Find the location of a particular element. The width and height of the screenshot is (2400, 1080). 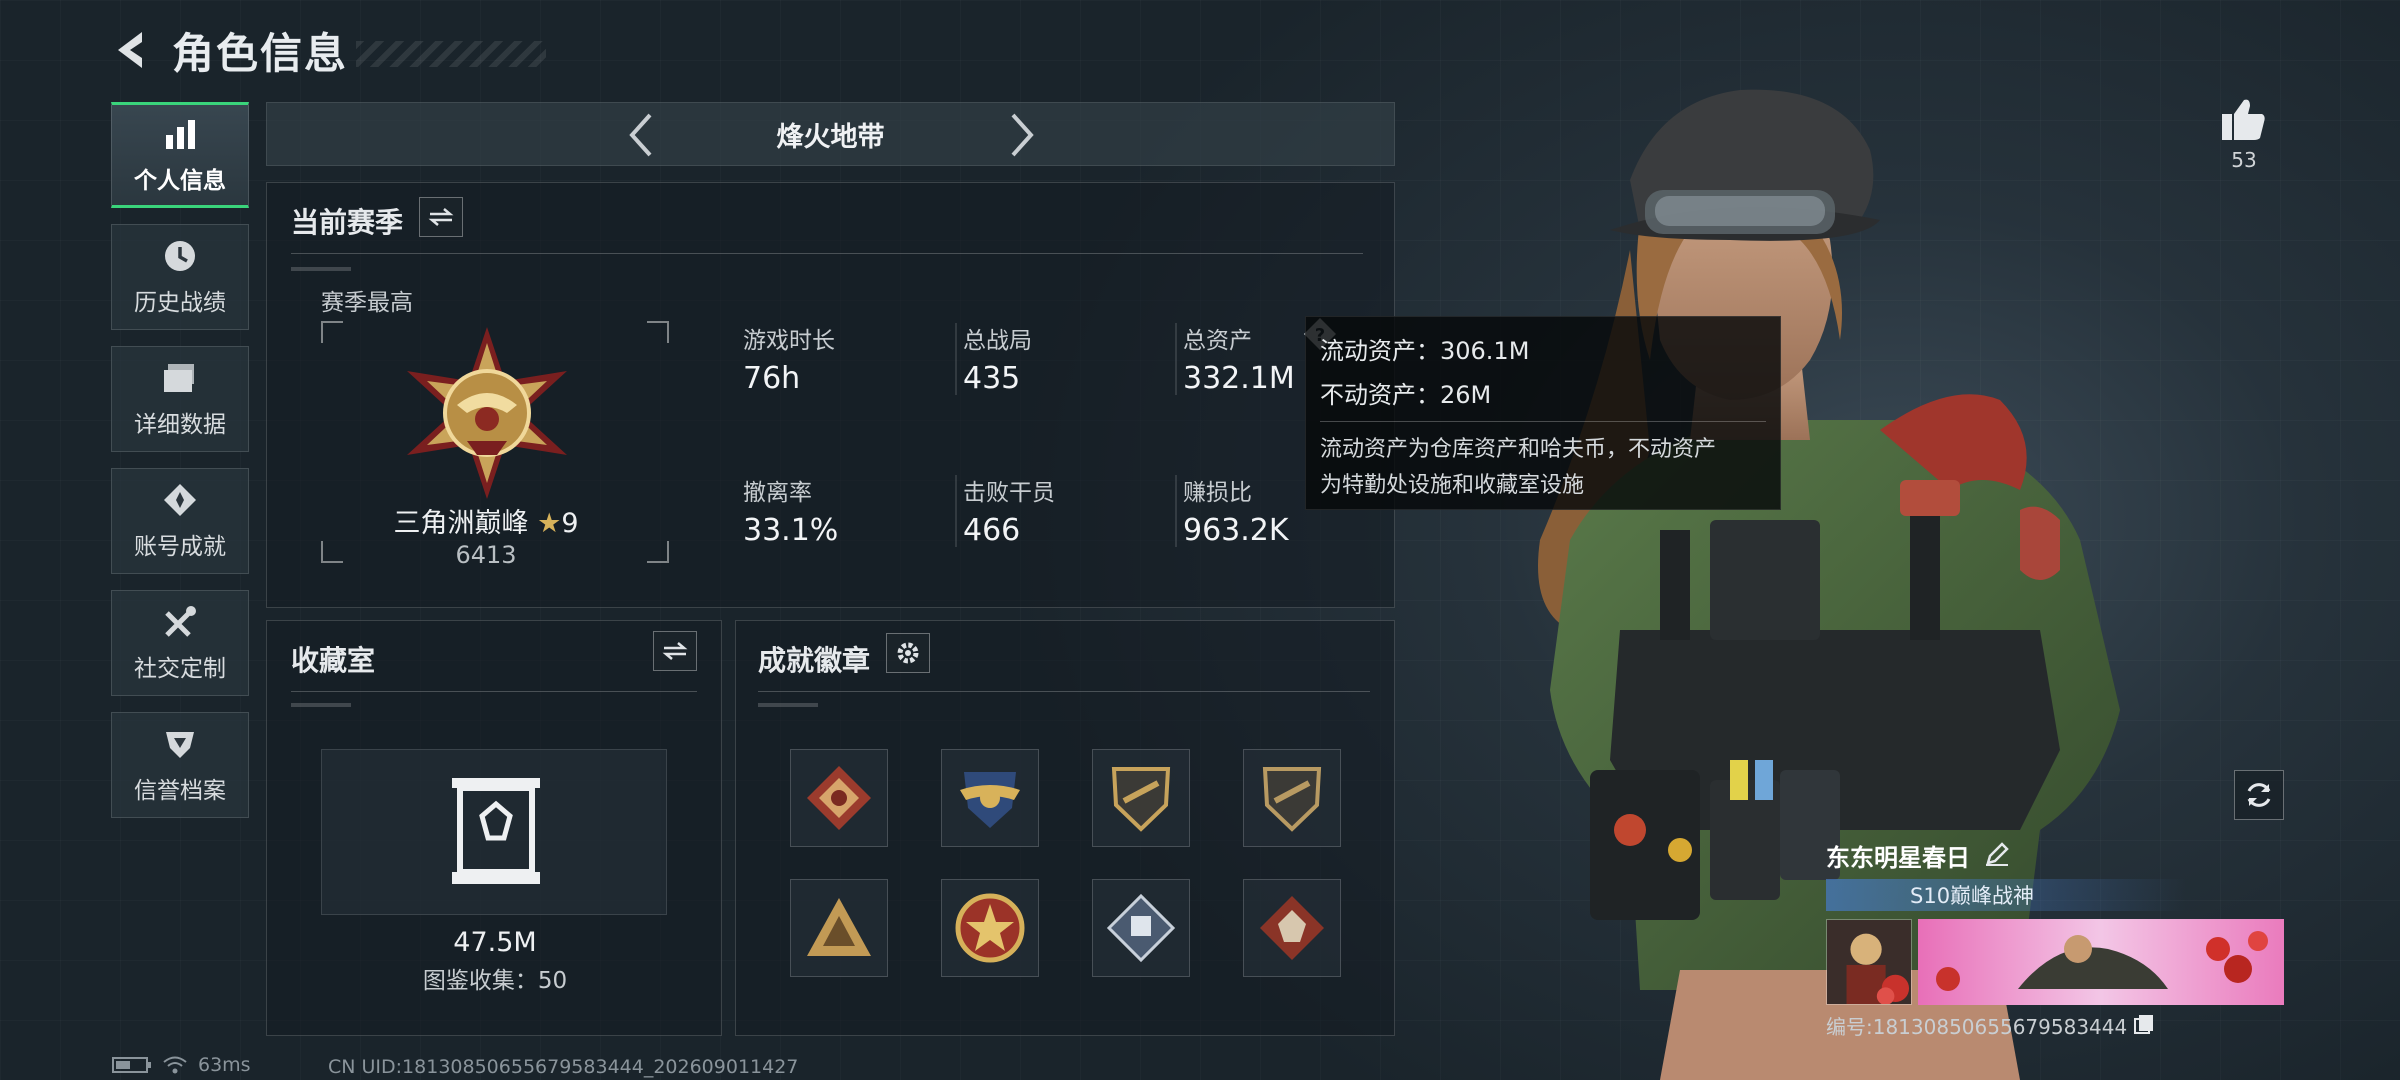

copy-id-button is located at coordinates (2144, 1026).